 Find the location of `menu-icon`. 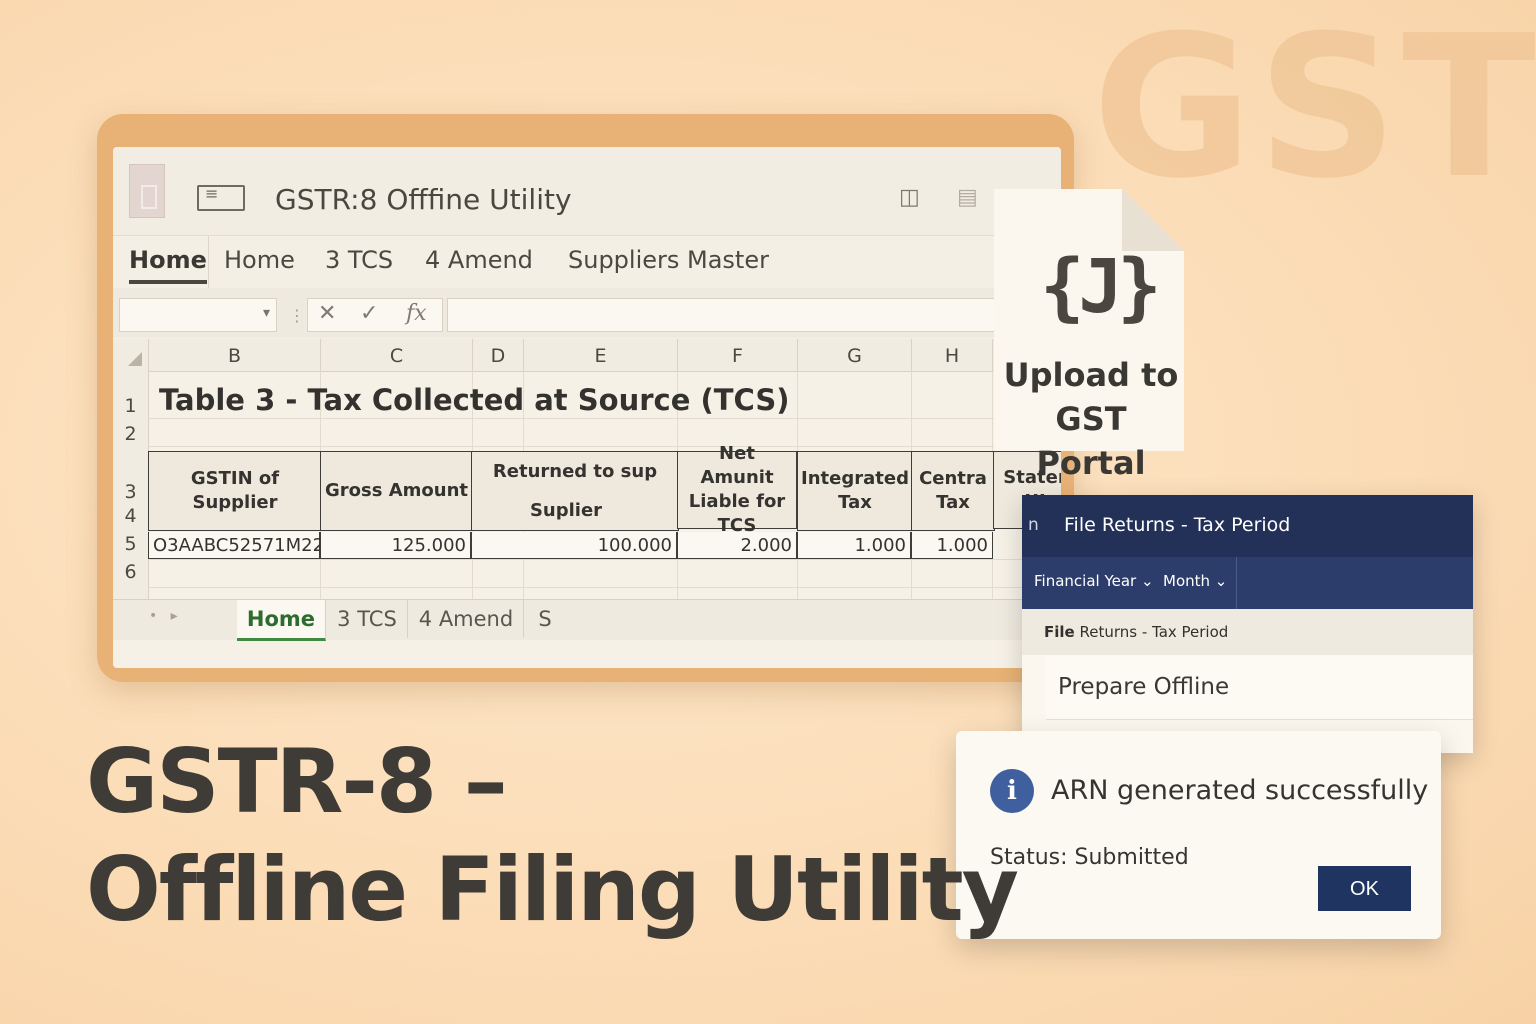

menu-icon is located at coordinates (221, 197).